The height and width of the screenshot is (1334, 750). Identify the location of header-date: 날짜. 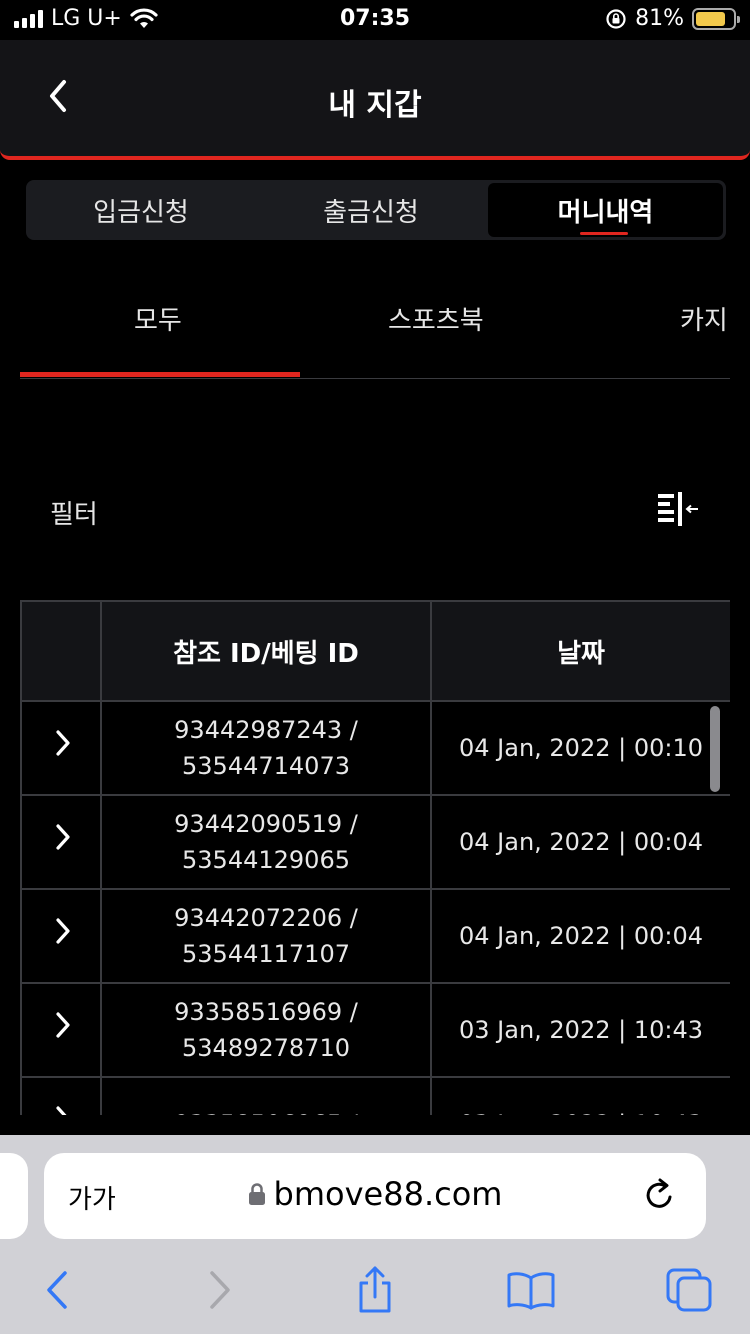
(580, 651).